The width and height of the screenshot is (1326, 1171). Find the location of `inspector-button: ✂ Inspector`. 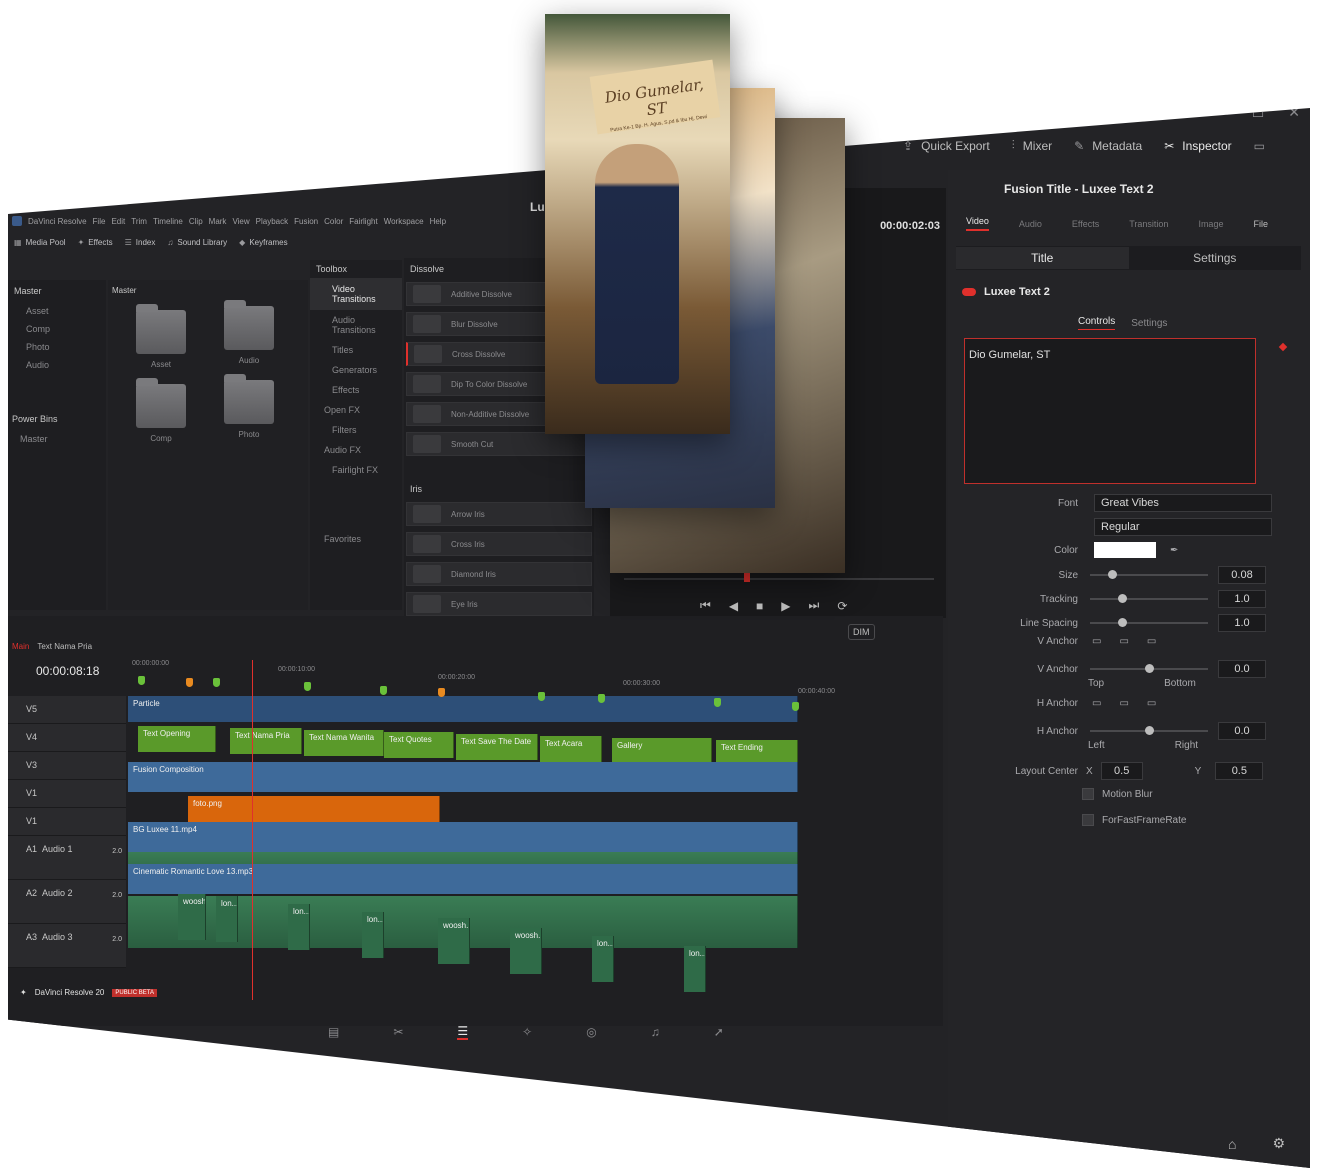

inspector-button: ✂ Inspector is located at coordinates (1197, 146).